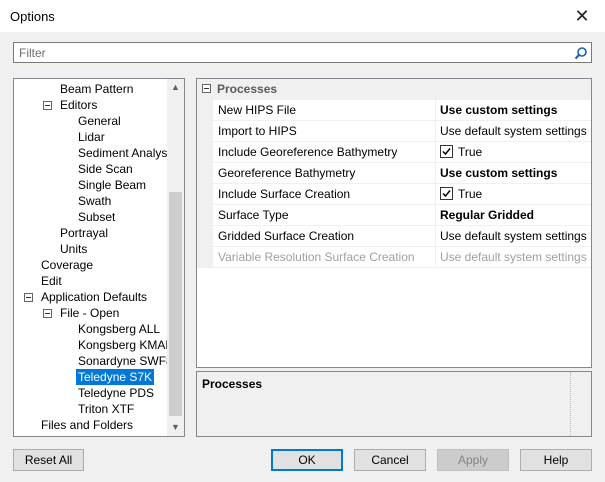  Describe the element at coordinates (394, 215) in the screenshot. I see `property-row: Surface Type Regular Gridded` at that location.